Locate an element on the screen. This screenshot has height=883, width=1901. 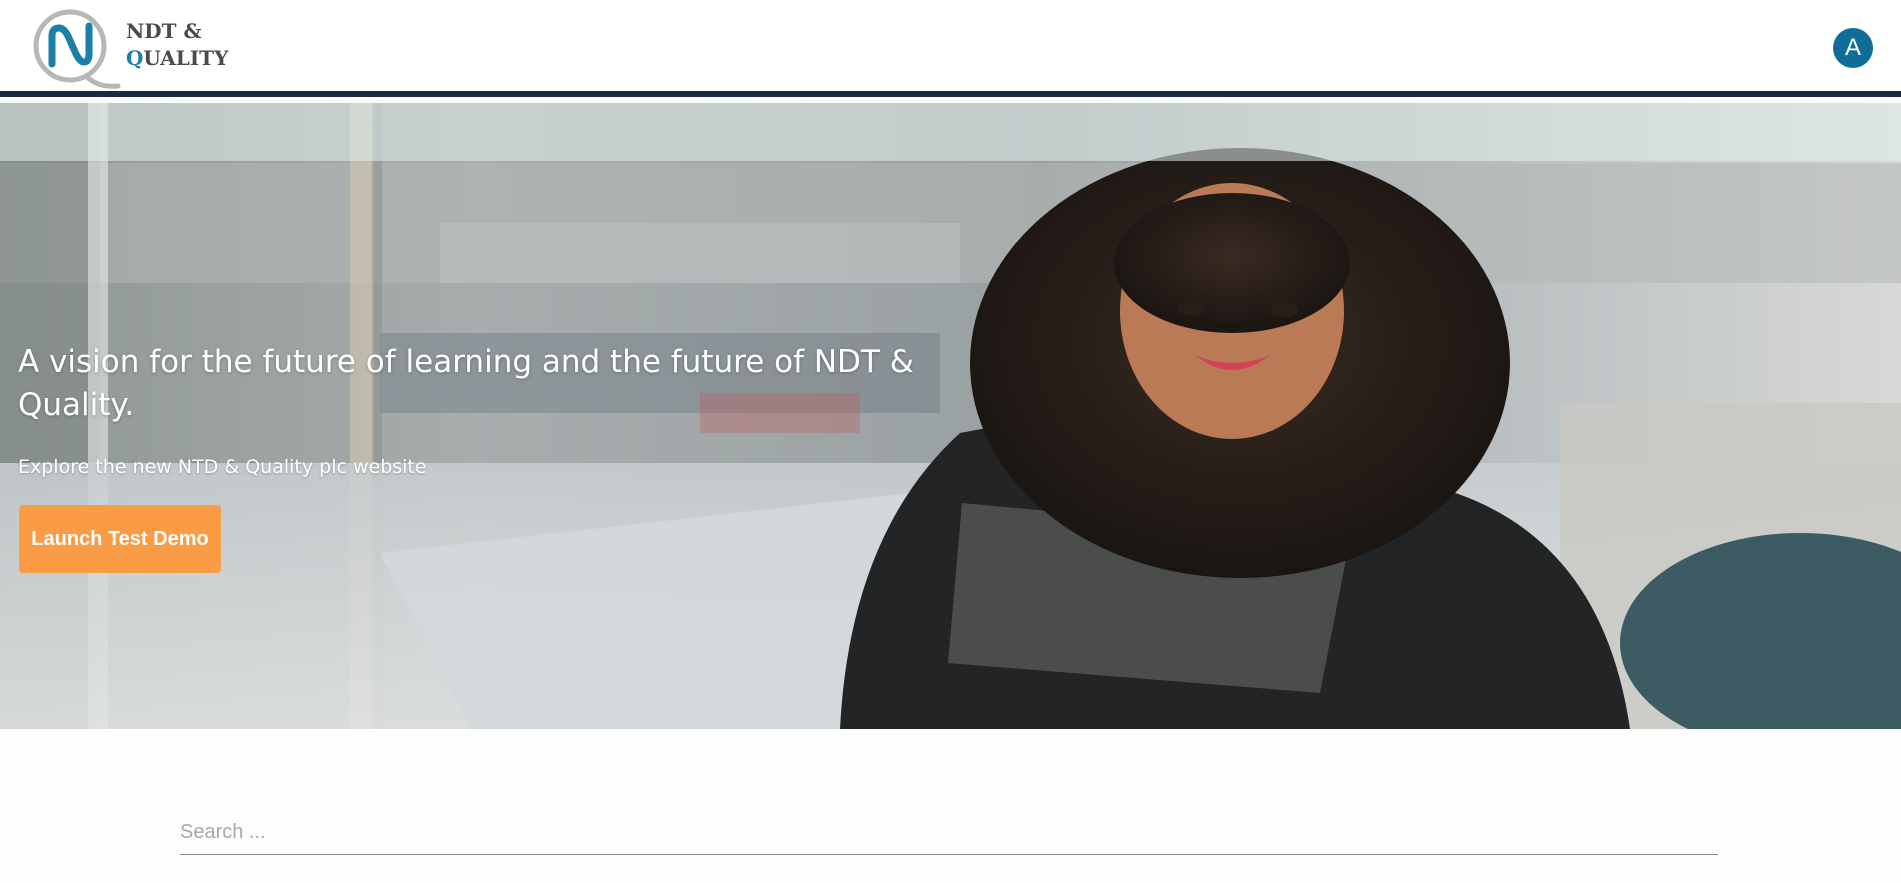
hero-top-band is located at coordinates (950, 132).